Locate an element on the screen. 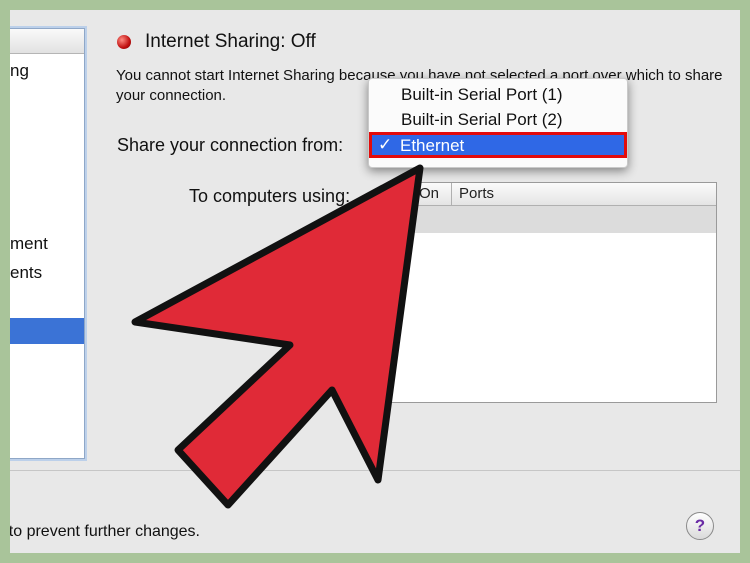 The height and width of the screenshot is (563, 750). status-indicator-icon is located at coordinates (124, 42).